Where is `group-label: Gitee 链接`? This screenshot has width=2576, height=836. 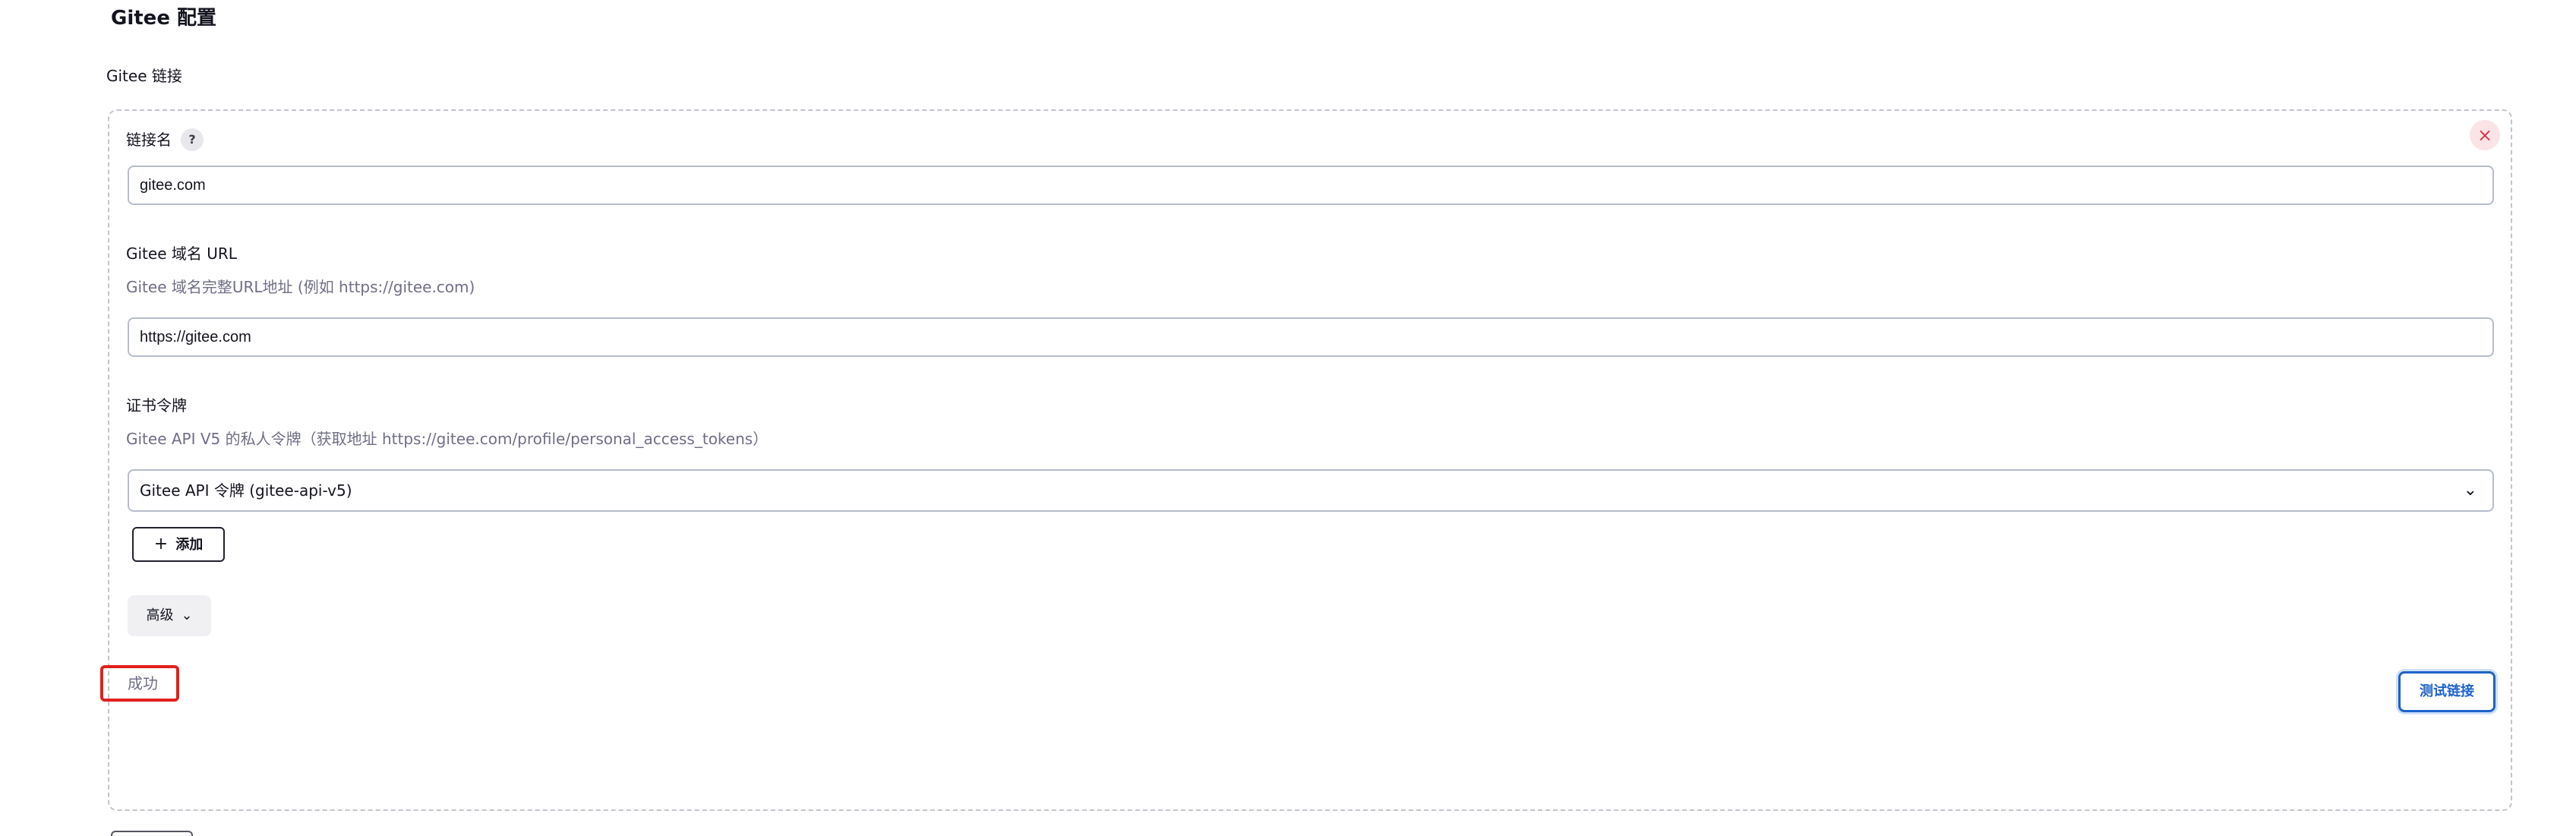 group-label: Gitee 链接 is located at coordinates (144, 76).